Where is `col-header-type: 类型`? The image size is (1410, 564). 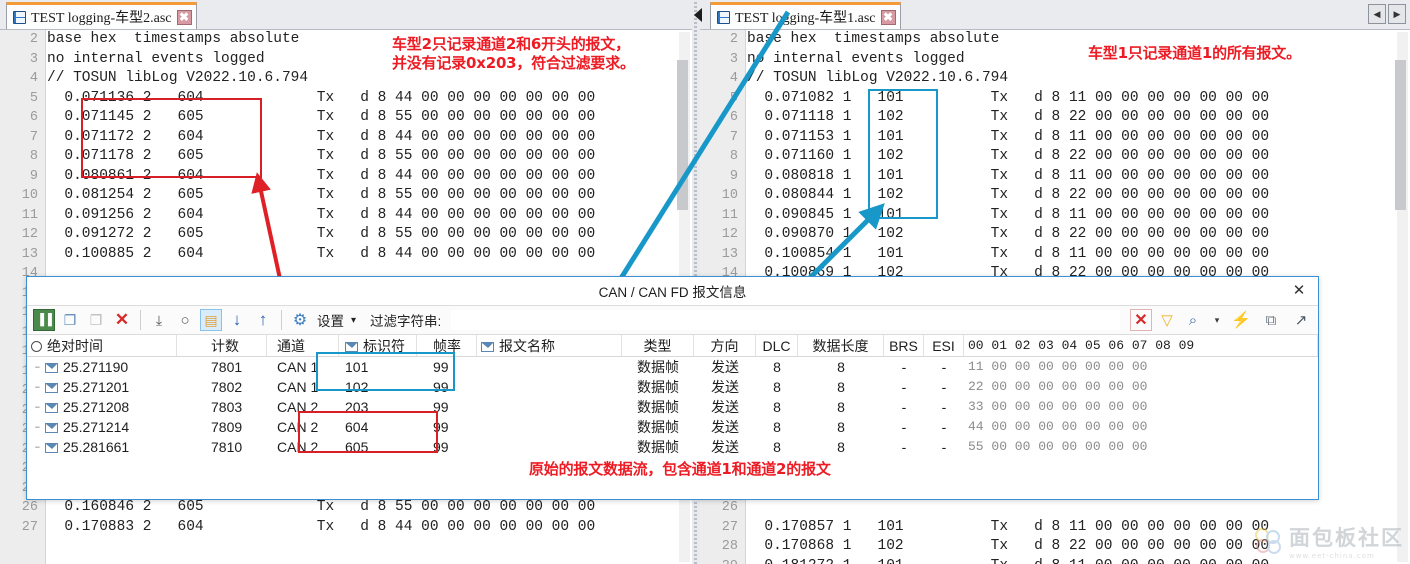 col-header-type: 类型 is located at coordinates (658, 345).